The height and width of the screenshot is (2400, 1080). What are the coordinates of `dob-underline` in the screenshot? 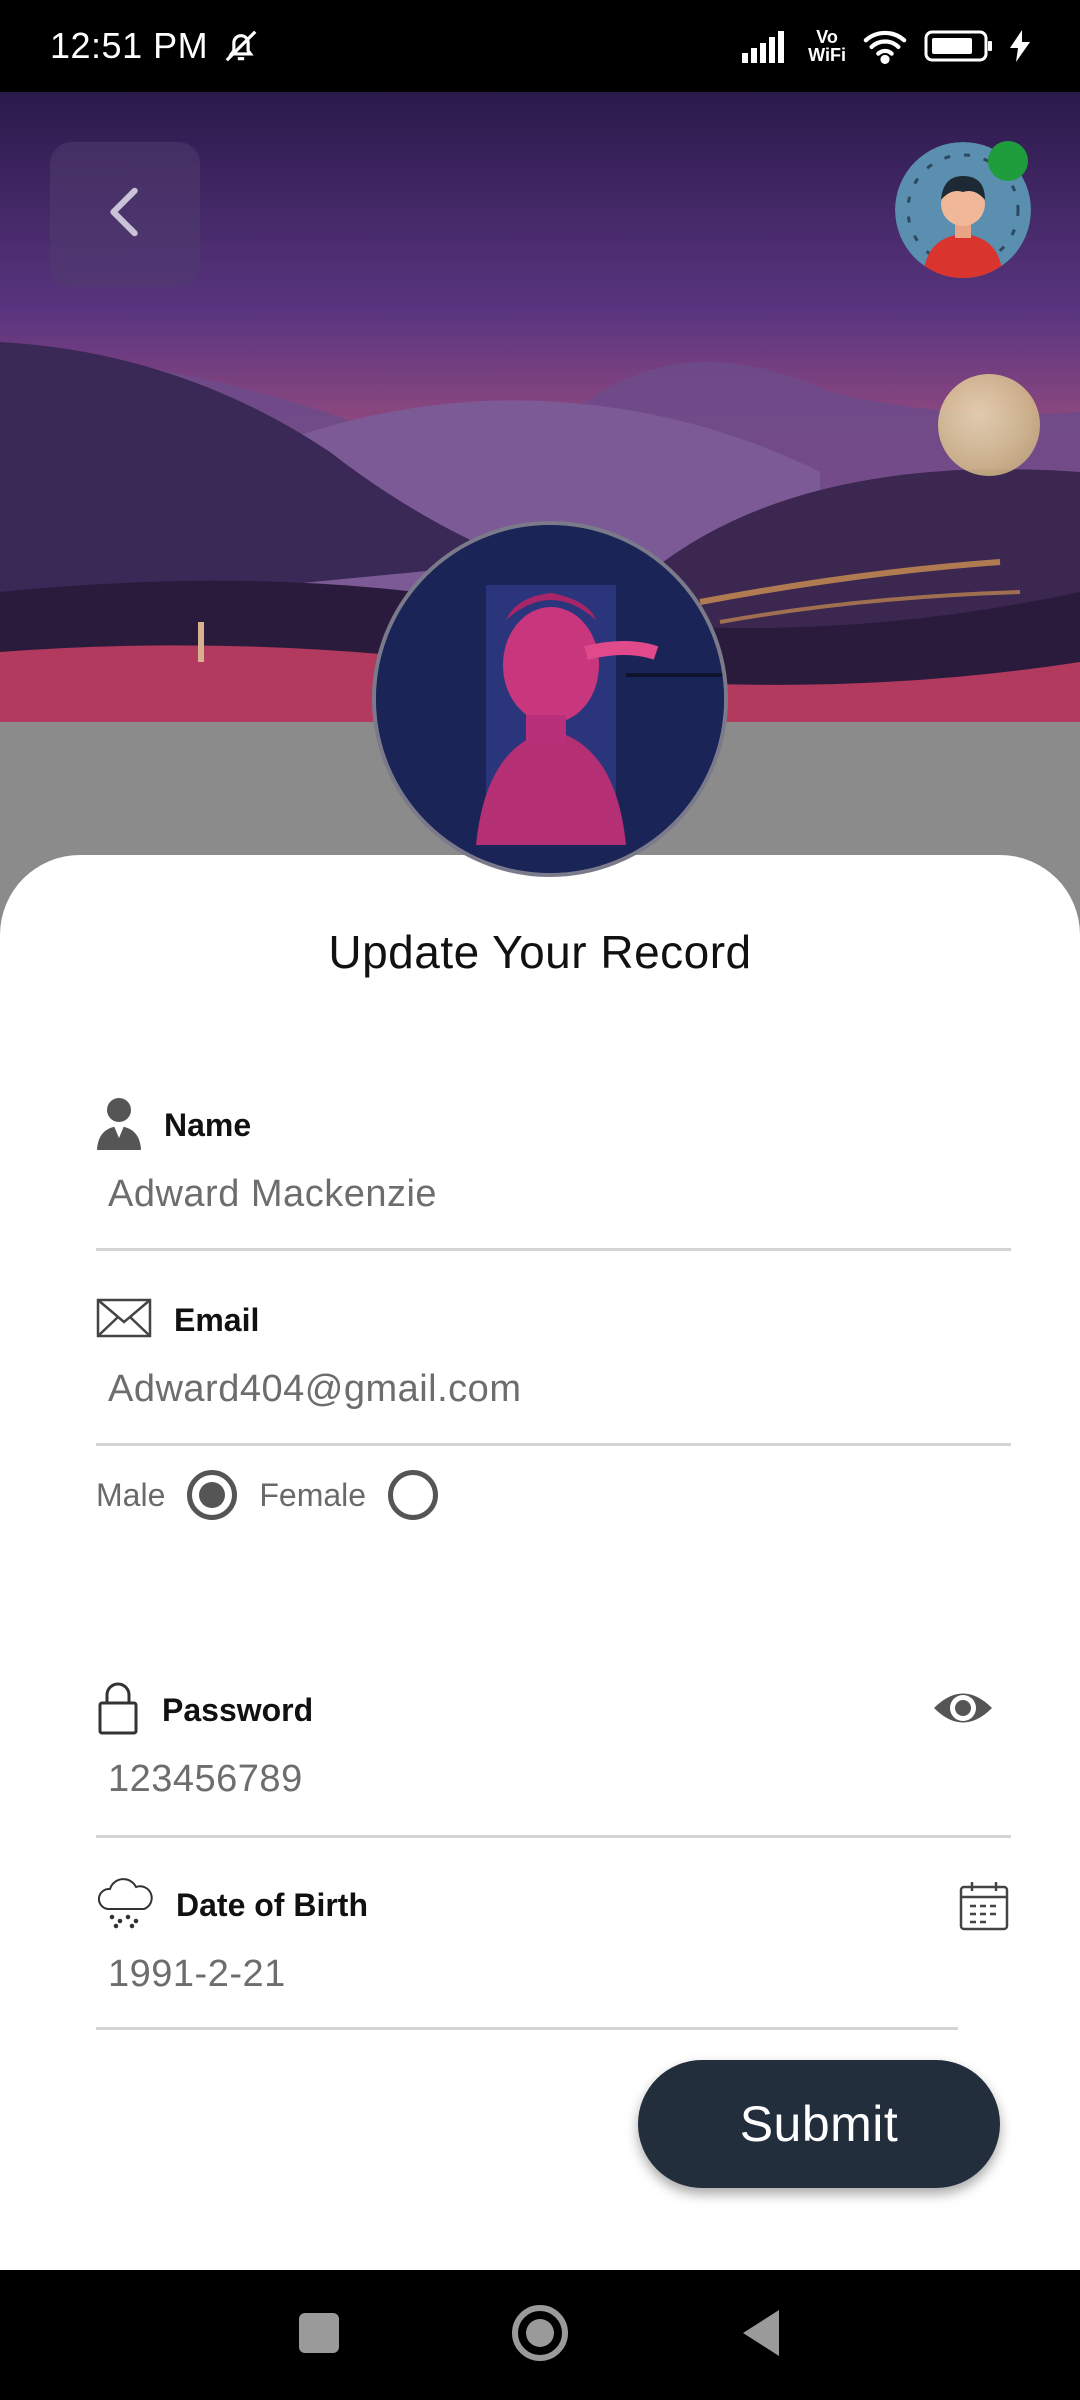 It's located at (527, 2028).